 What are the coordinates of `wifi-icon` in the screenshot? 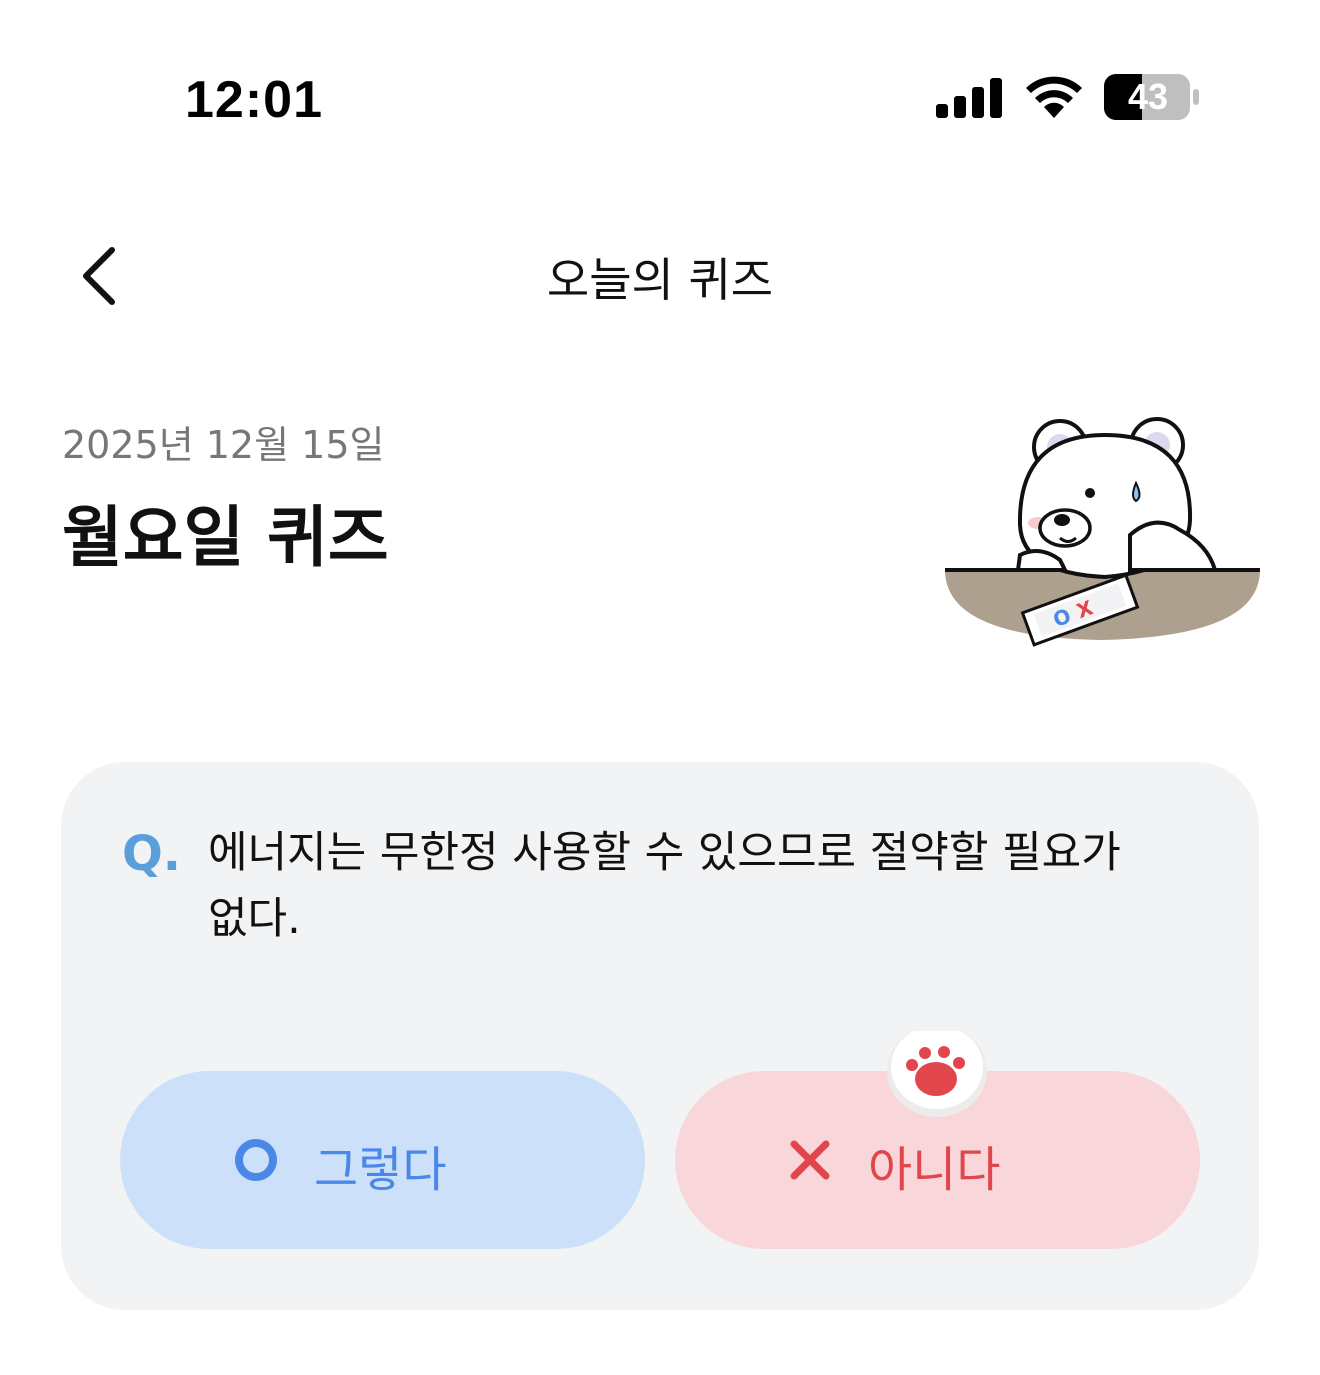 It's located at (1054, 97).